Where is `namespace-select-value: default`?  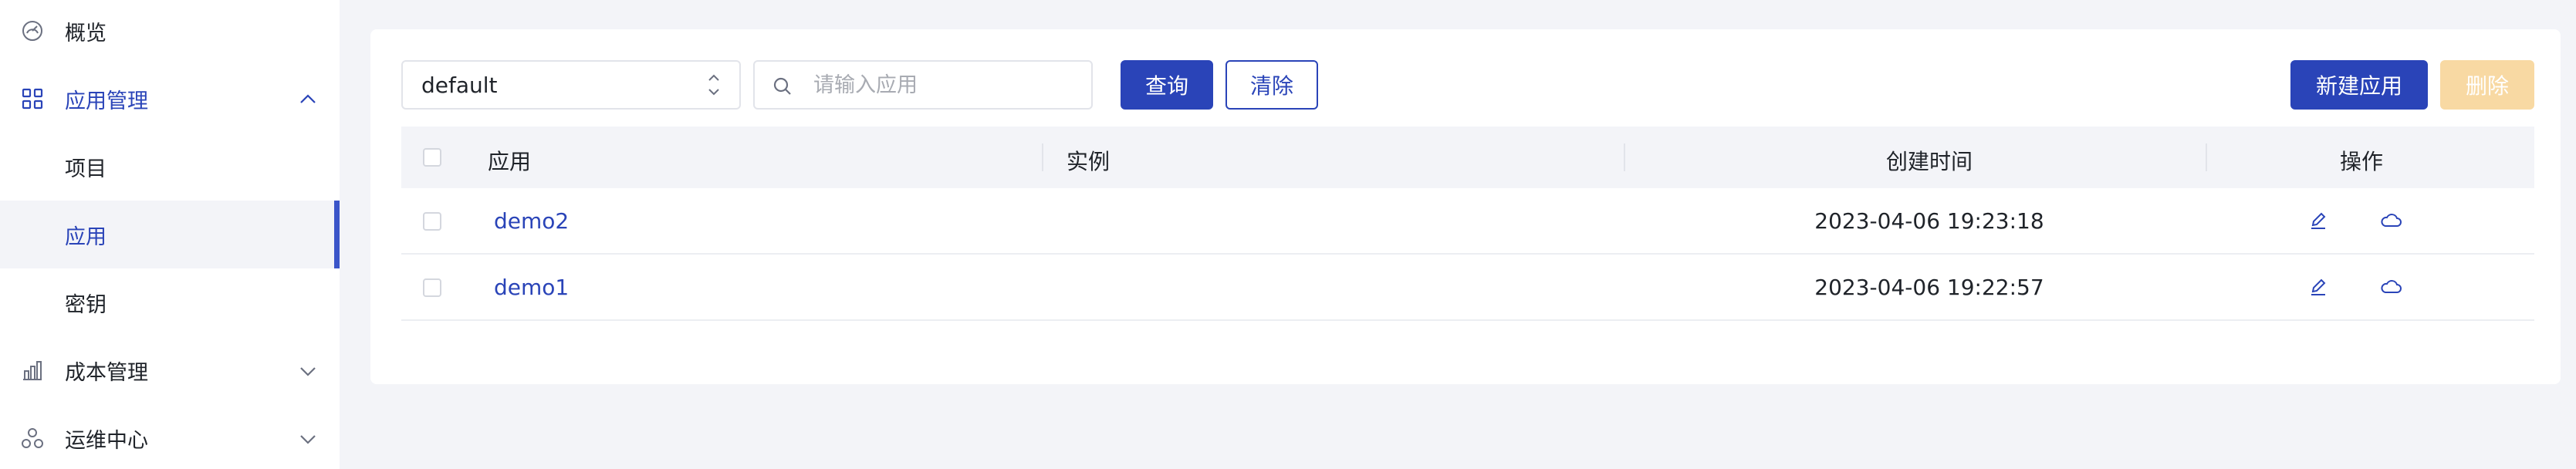
namespace-select-value: default is located at coordinates (459, 85).